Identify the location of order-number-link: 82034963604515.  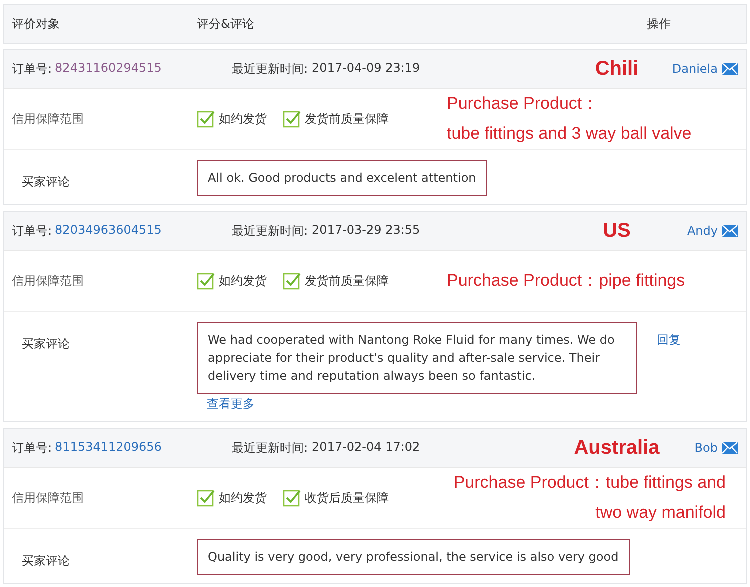
(108, 231).